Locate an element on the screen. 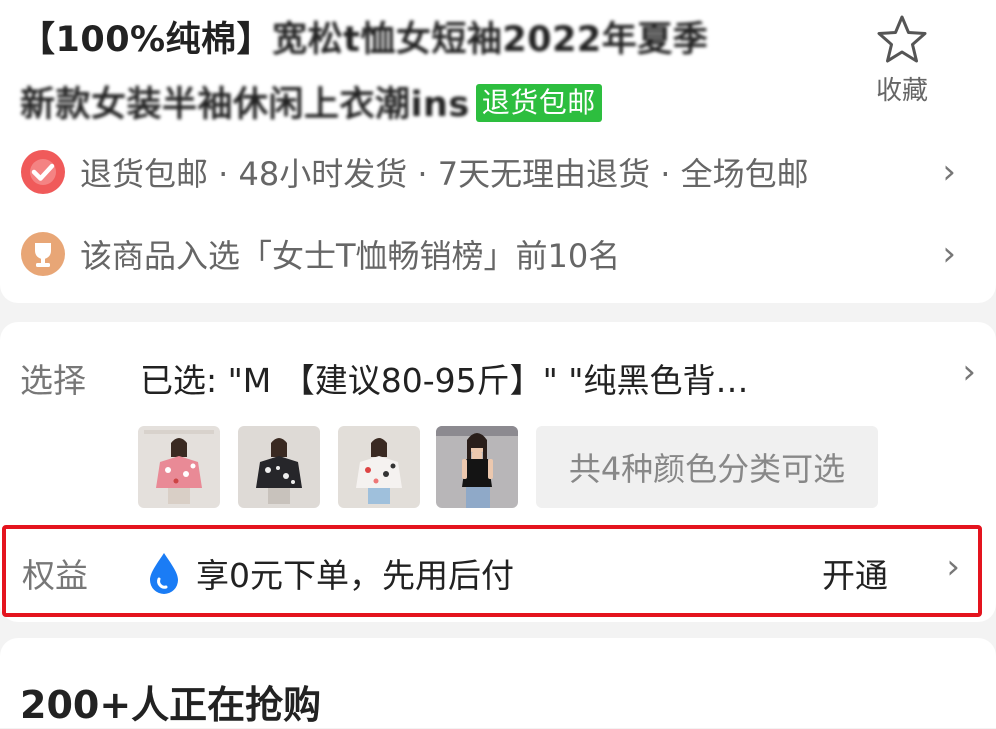 Image resolution: width=996 pixels, height=729 pixels. buyers-title: 200+人正在抢购 is located at coordinates (171, 705).